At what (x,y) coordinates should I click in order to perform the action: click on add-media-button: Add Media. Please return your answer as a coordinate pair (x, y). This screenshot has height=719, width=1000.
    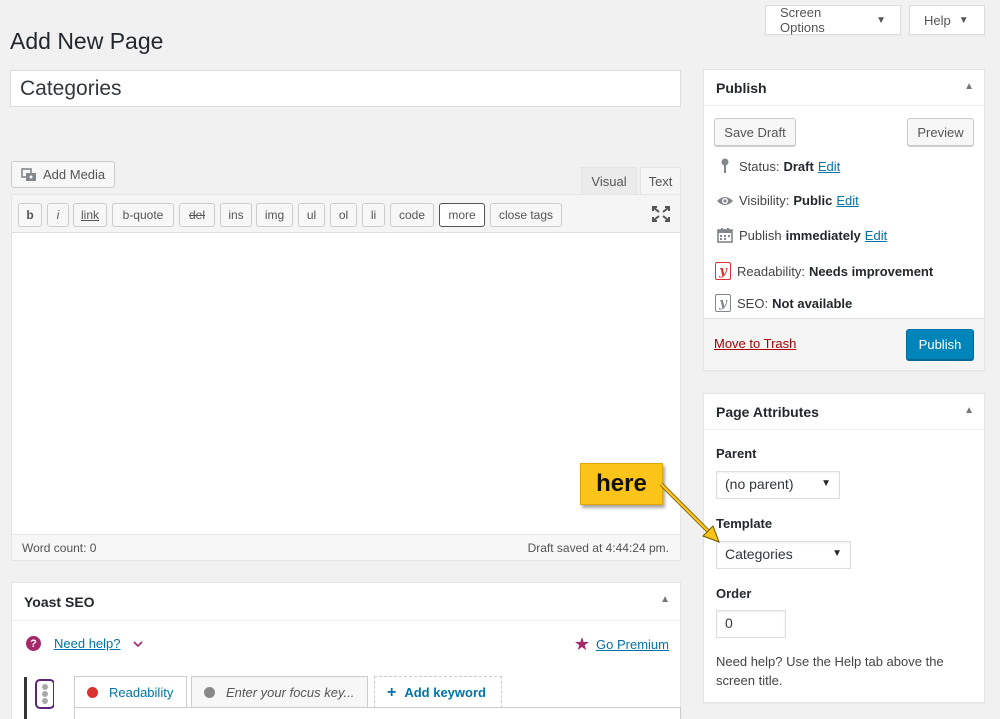
    Looking at the image, I should click on (63, 174).